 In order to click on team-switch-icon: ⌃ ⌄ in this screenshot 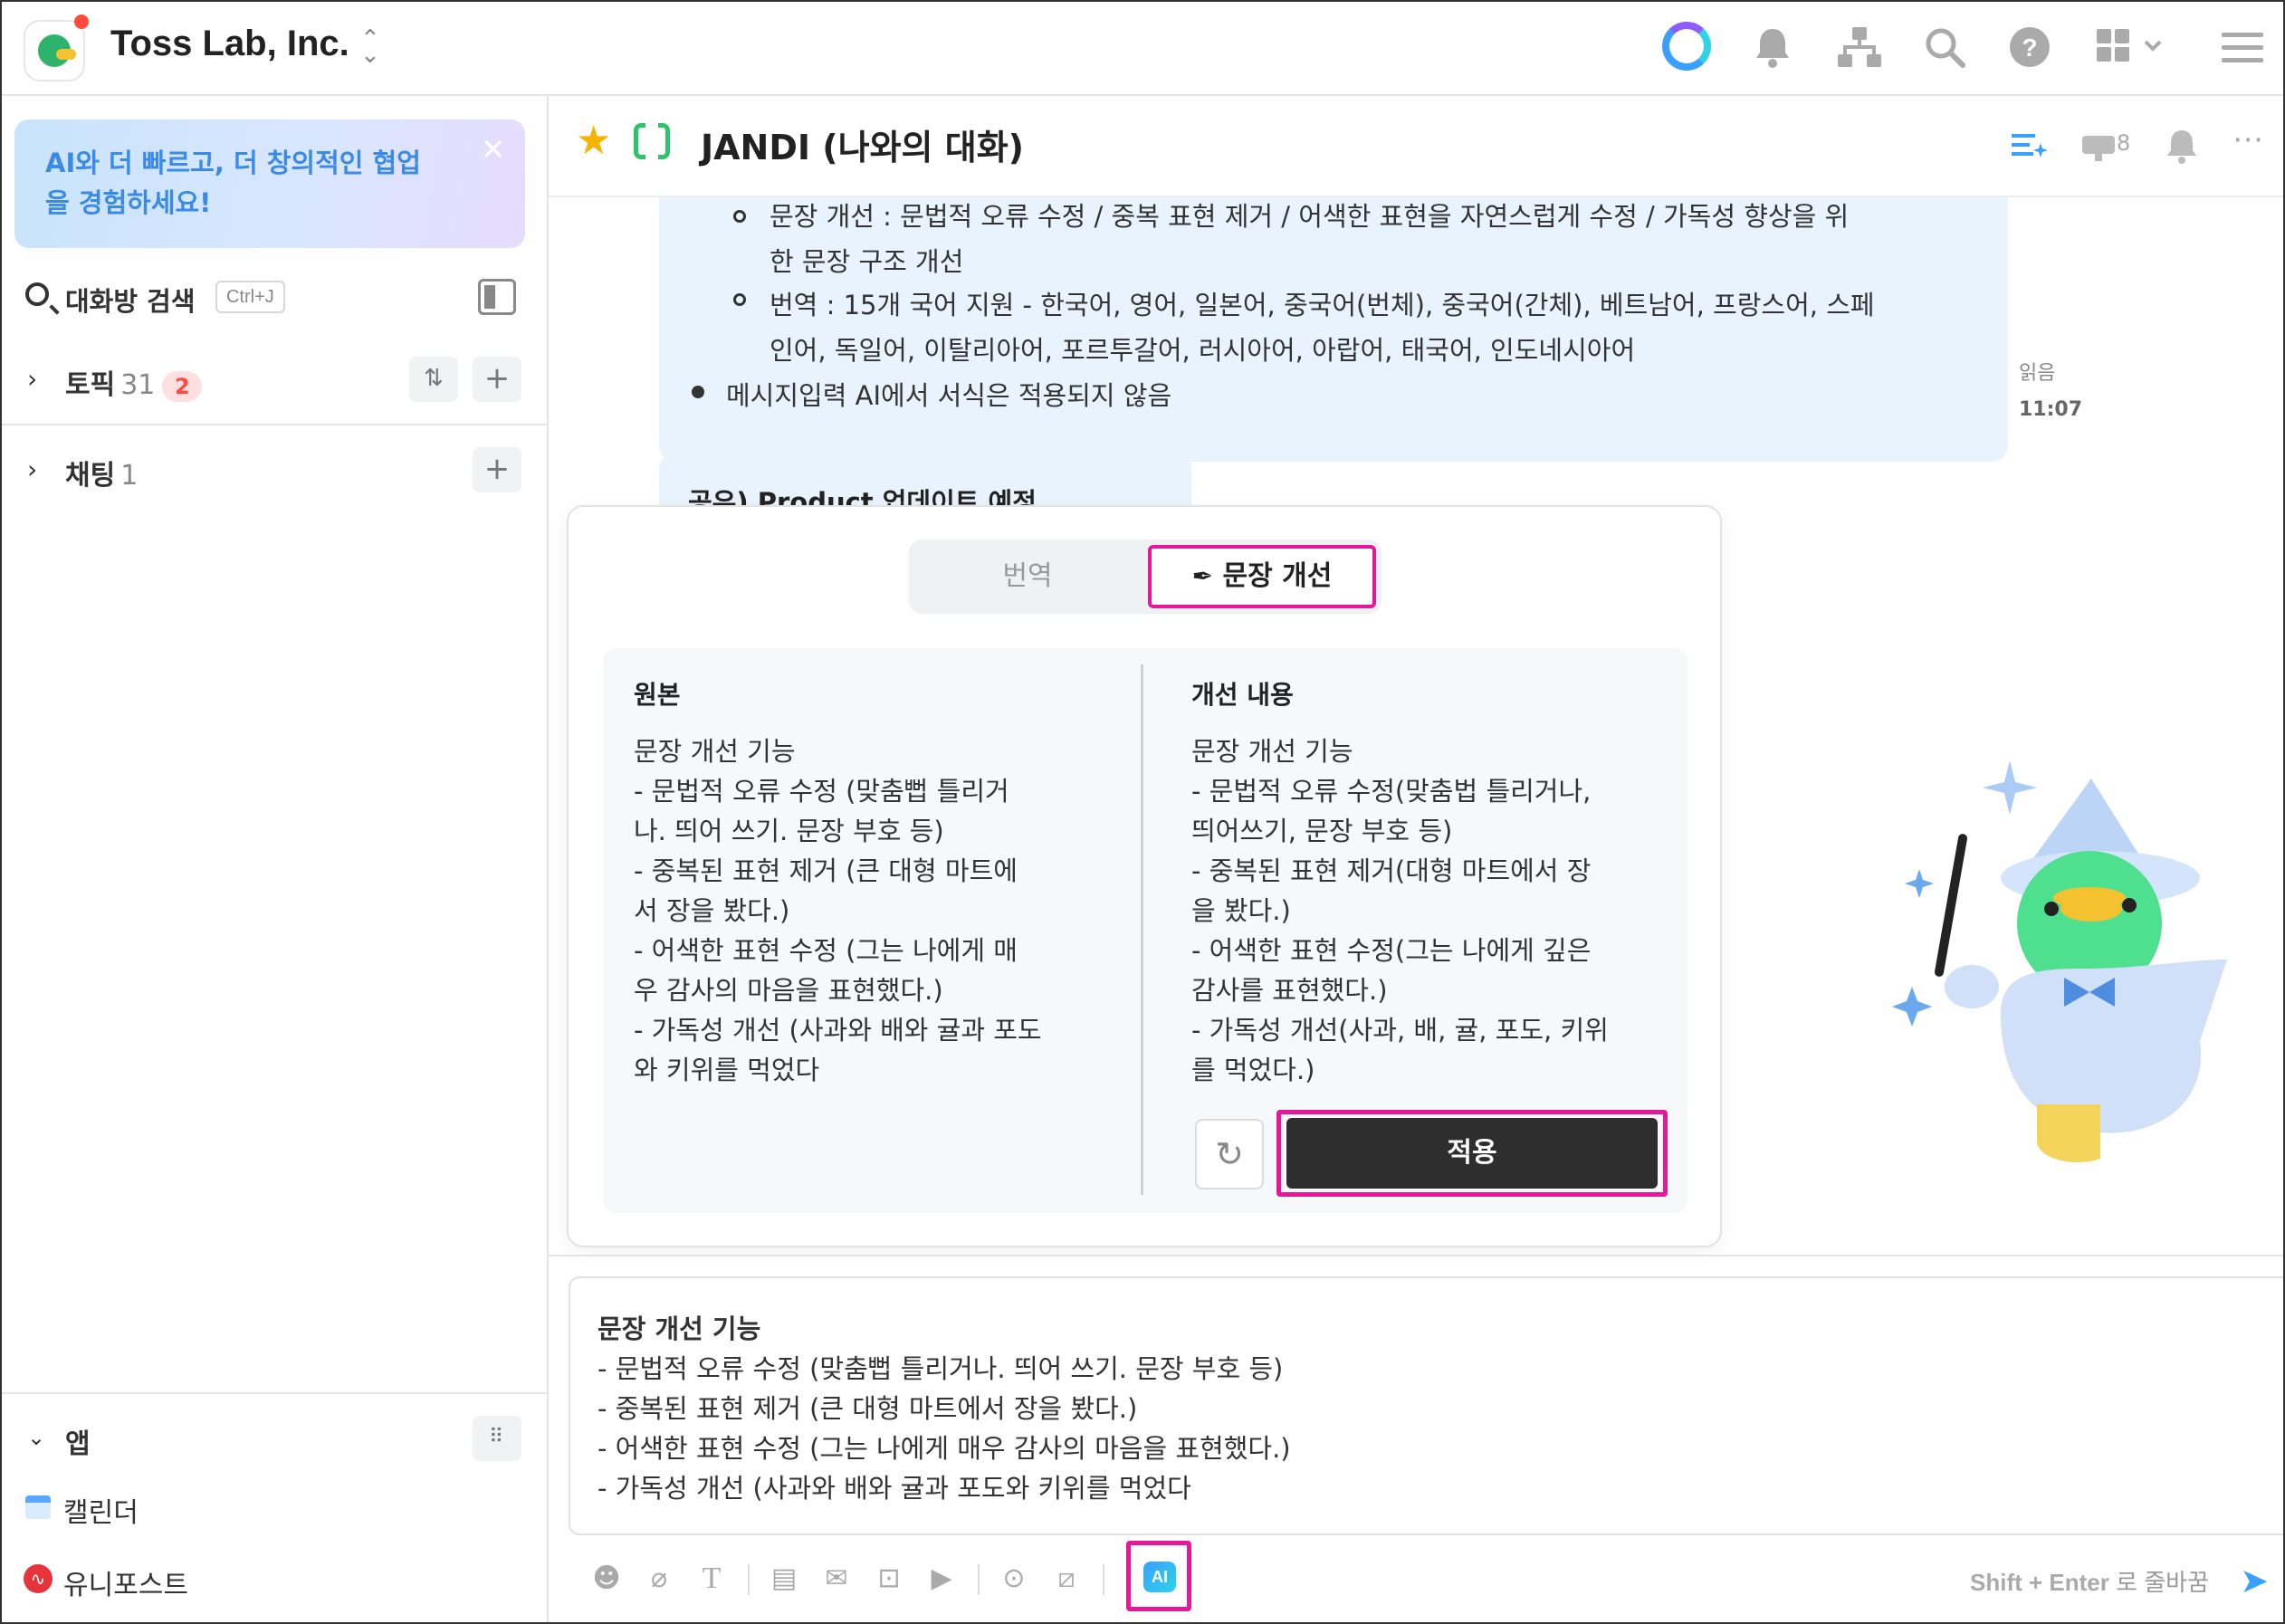, I will do `click(370, 47)`.